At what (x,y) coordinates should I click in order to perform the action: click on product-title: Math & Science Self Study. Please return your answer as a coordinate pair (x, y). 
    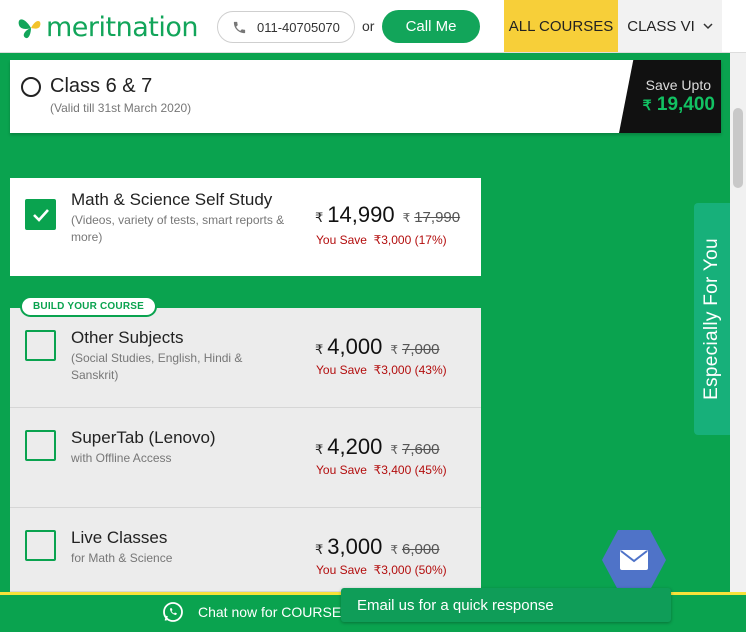
    Looking at the image, I should click on (172, 199).